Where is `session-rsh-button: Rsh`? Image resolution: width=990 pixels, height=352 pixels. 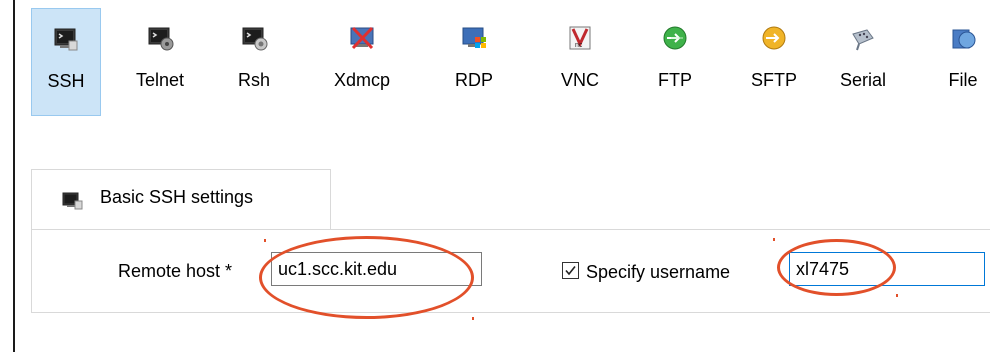 session-rsh-button: Rsh is located at coordinates (254, 62).